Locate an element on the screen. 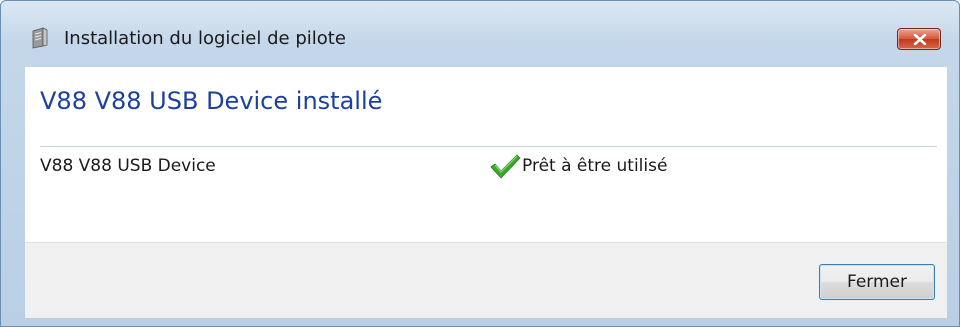 Image resolution: width=960 pixels, height=327 pixels. fermer-button: Fermer is located at coordinates (877, 282).